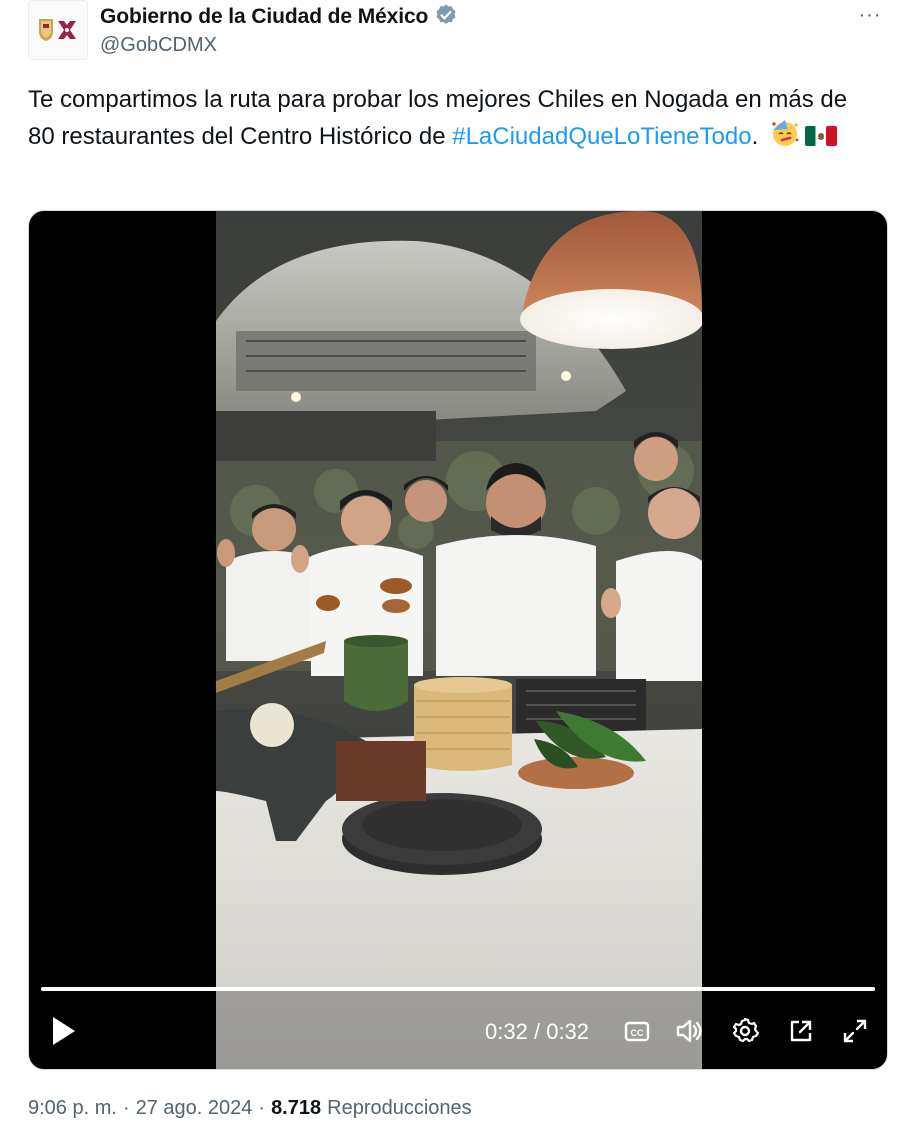  I want to click on mexico-flag-emoji, so click(820, 141).